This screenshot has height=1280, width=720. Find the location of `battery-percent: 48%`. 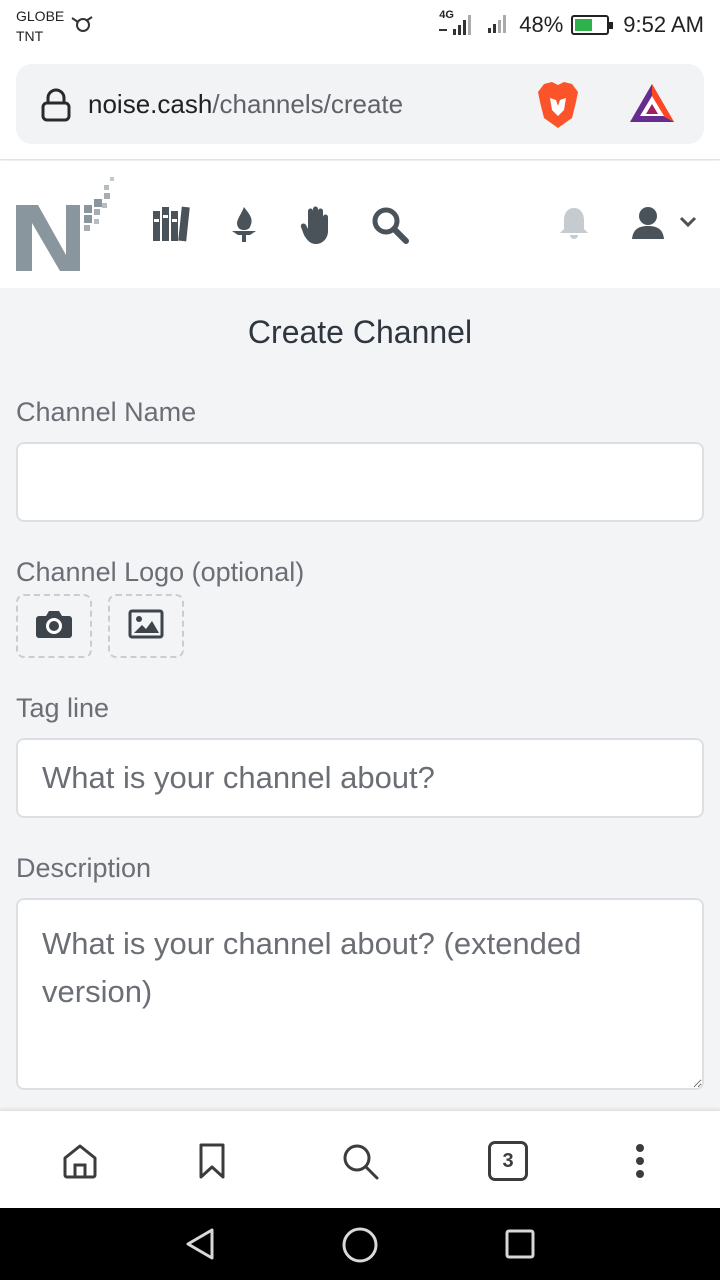

battery-percent: 48% is located at coordinates (541, 24).